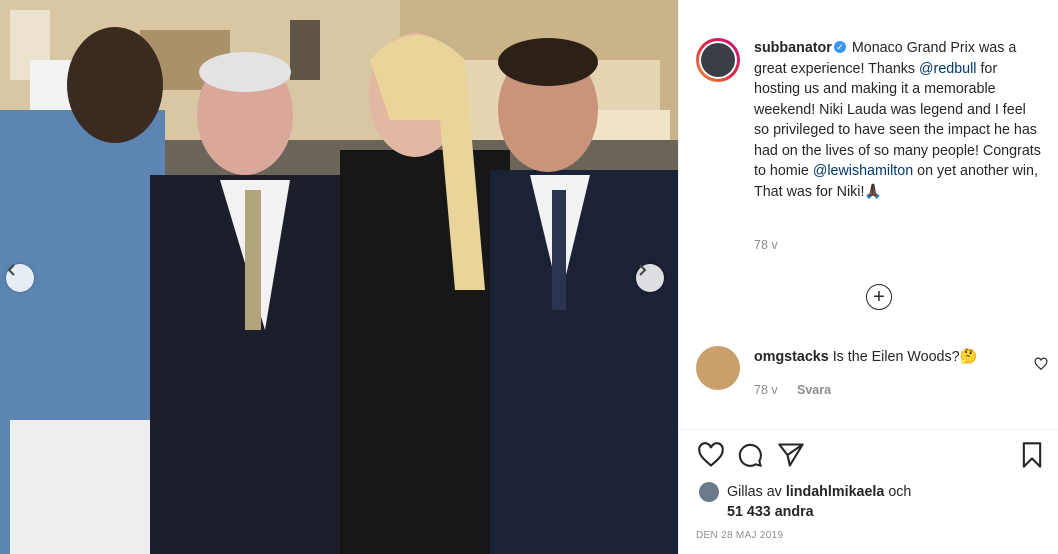  I want to click on previous-photo-button, so click(20, 278).